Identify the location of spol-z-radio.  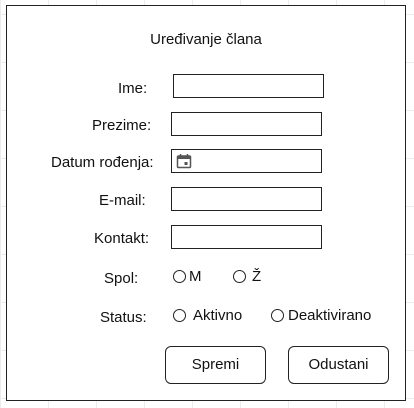
(239, 276).